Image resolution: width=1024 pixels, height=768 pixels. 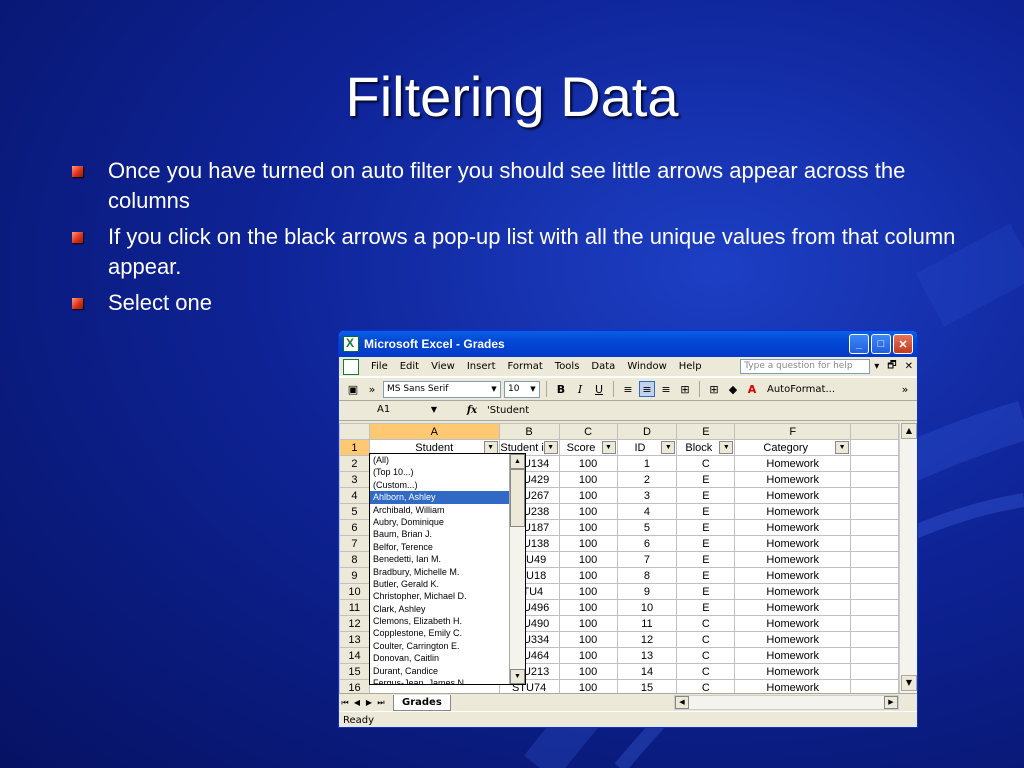 I want to click on filter-option: Aubry, Dominique, so click(x=440, y=522).